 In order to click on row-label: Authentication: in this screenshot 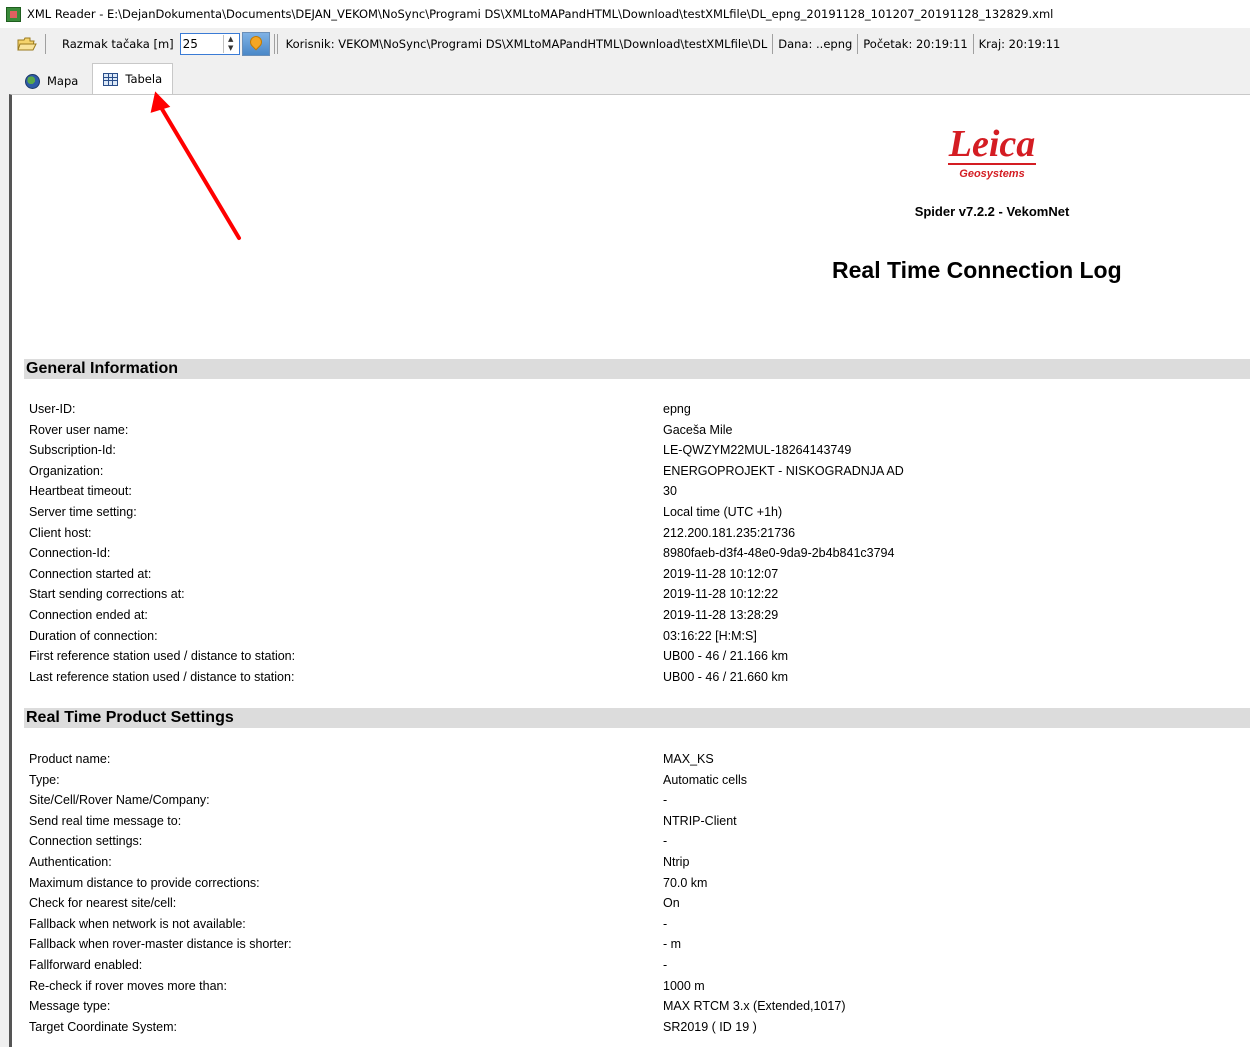, I will do `click(70, 861)`.